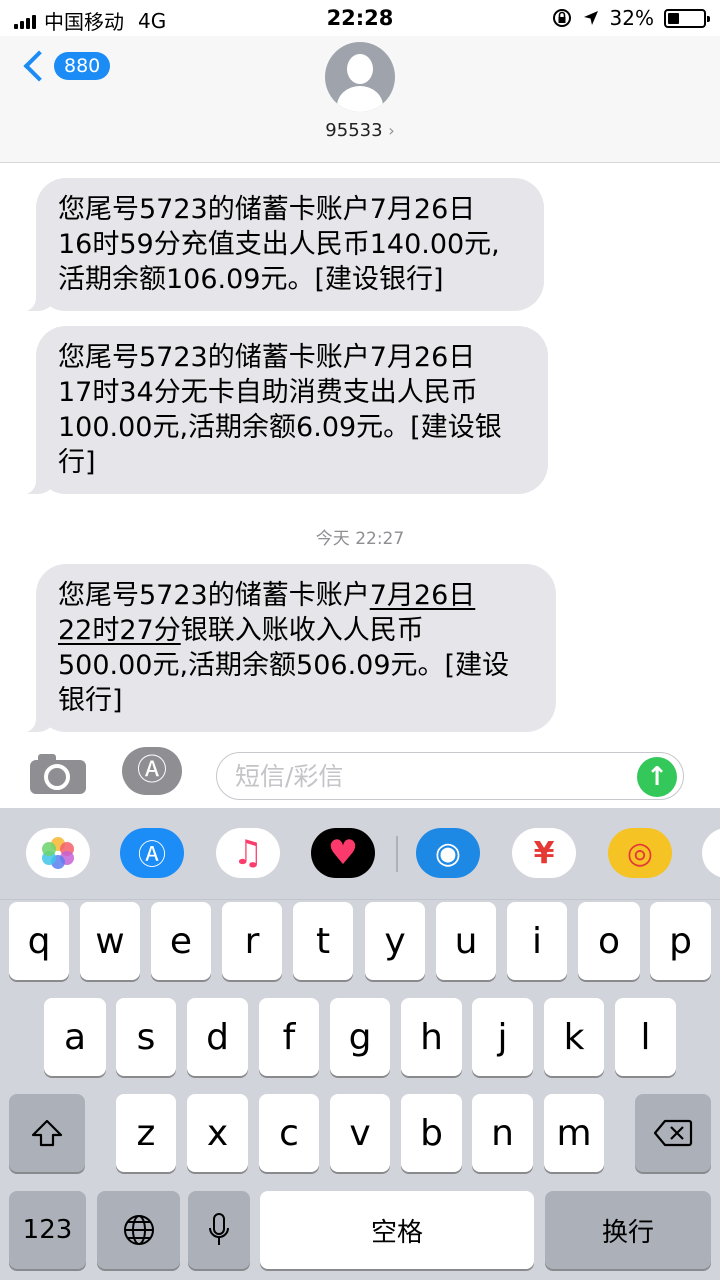 The image size is (720, 1280). I want to click on message-line: 银联入账收入人民币, so click(302, 630).